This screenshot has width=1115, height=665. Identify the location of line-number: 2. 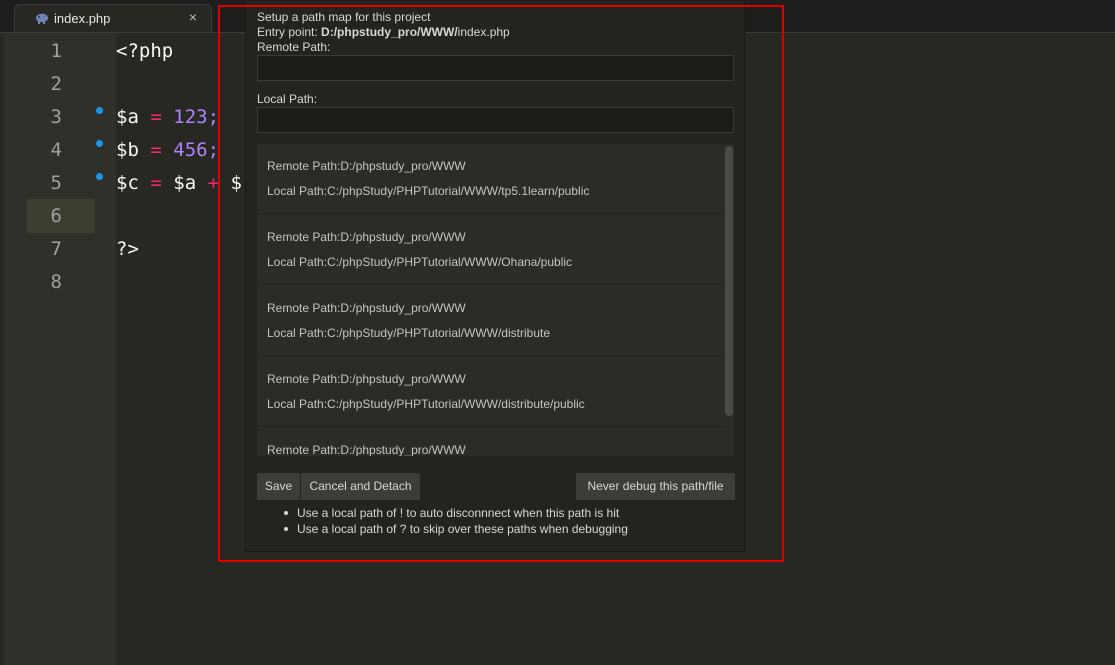
(56, 84).